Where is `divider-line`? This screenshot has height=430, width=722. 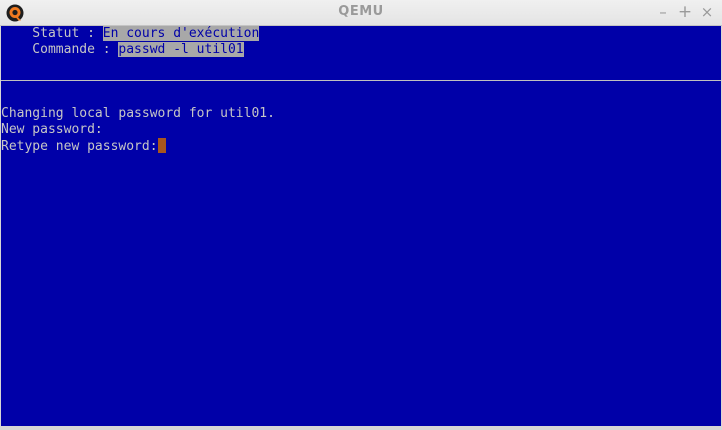 divider-line is located at coordinates (361, 80).